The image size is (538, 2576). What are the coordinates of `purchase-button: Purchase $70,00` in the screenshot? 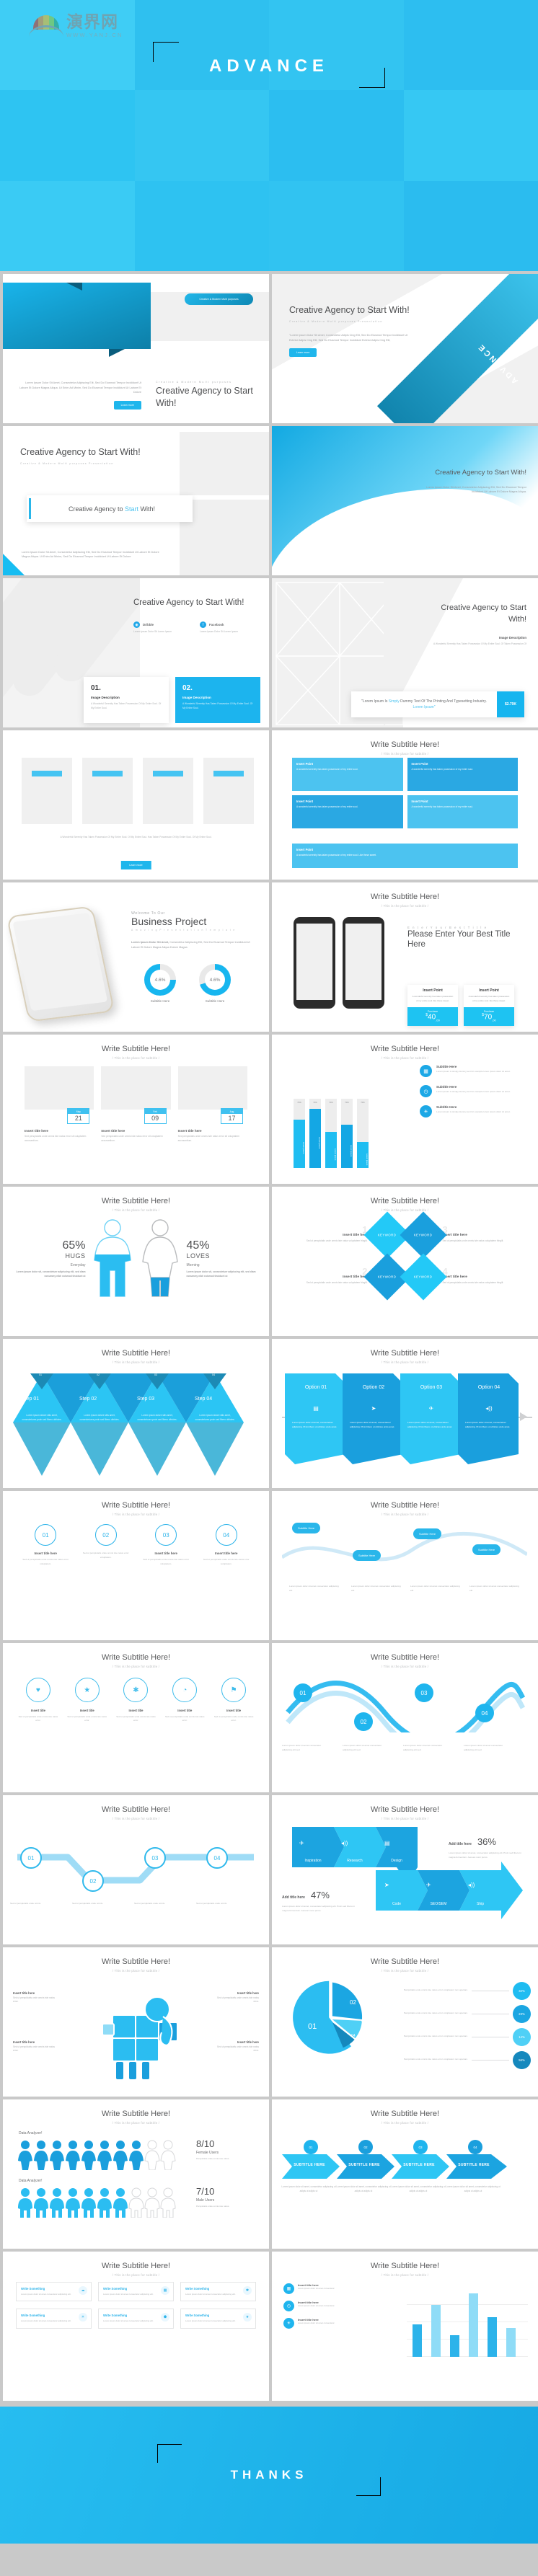 It's located at (489, 1016).